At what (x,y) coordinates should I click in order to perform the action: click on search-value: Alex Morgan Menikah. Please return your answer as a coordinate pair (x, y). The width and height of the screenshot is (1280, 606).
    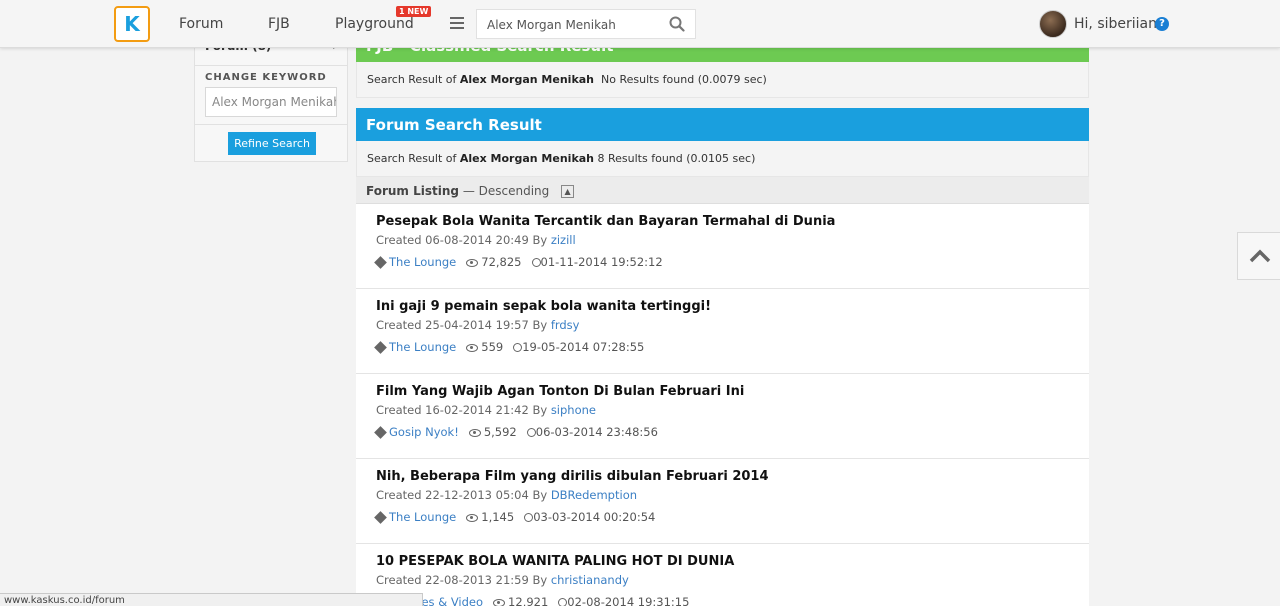
    Looking at the image, I should click on (551, 25).